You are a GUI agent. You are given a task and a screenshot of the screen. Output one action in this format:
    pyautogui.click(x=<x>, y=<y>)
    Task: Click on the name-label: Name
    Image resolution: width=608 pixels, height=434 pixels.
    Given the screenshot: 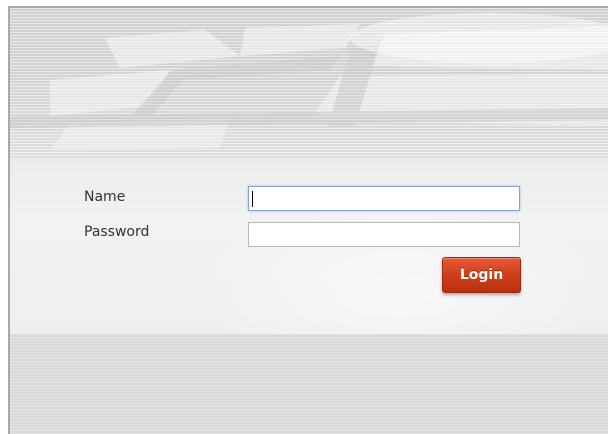 What is the action you would take?
    pyautogui.click(x=105, y=197)
    